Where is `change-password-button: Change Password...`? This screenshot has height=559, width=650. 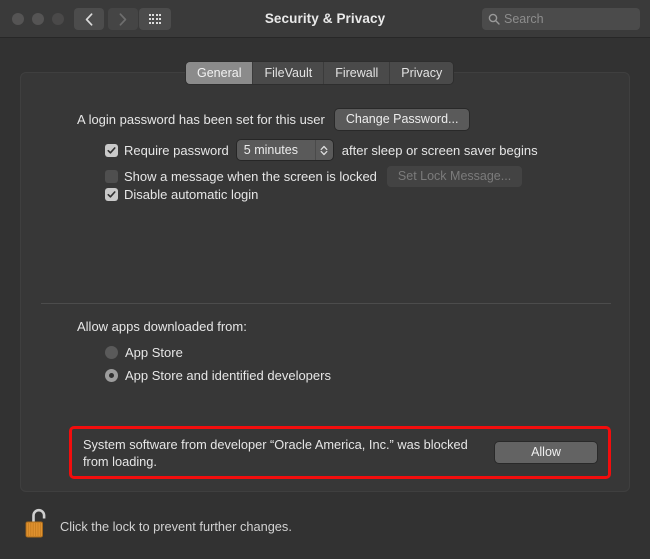 change-password-button: Change Password... is located at coordinates (402, 119).